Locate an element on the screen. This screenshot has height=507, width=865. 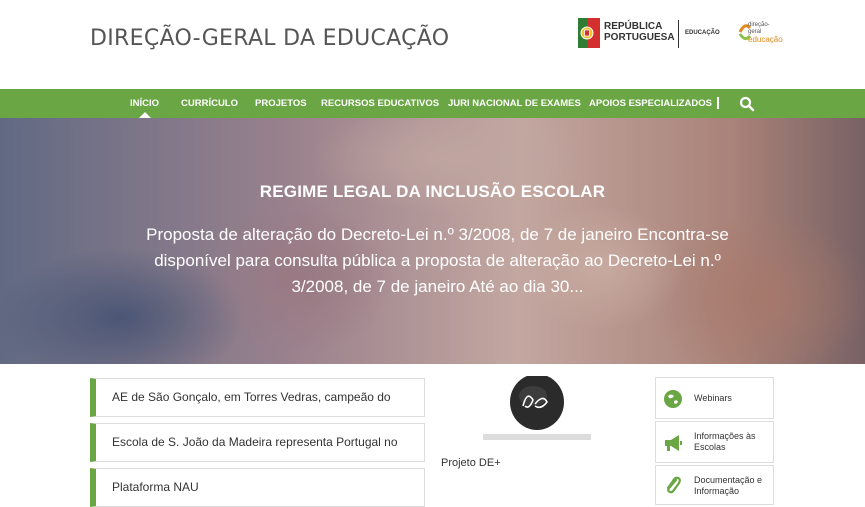
republica-portuguesa-logo: REPÚBLICA PORTUGUESA EDUCAÇÃO is located at coordinates (649, 34).